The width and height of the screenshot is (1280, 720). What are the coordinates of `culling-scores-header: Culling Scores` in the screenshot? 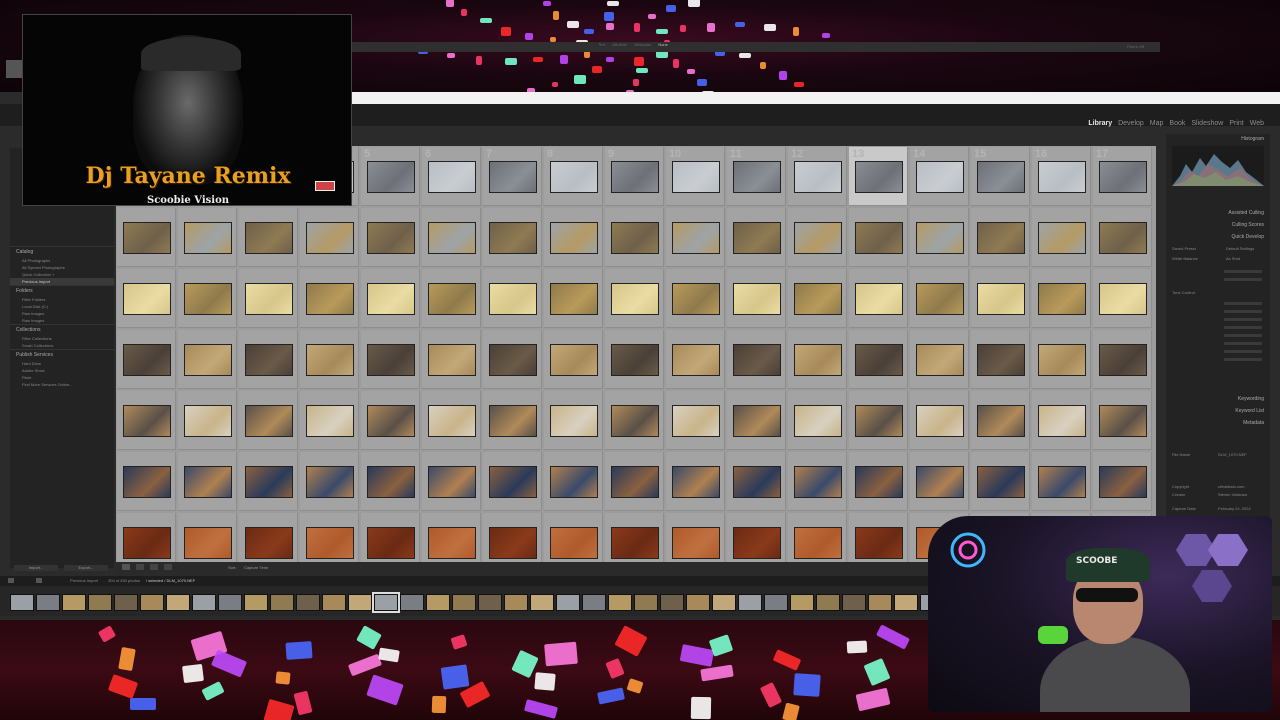 It's located at (1248, 225).